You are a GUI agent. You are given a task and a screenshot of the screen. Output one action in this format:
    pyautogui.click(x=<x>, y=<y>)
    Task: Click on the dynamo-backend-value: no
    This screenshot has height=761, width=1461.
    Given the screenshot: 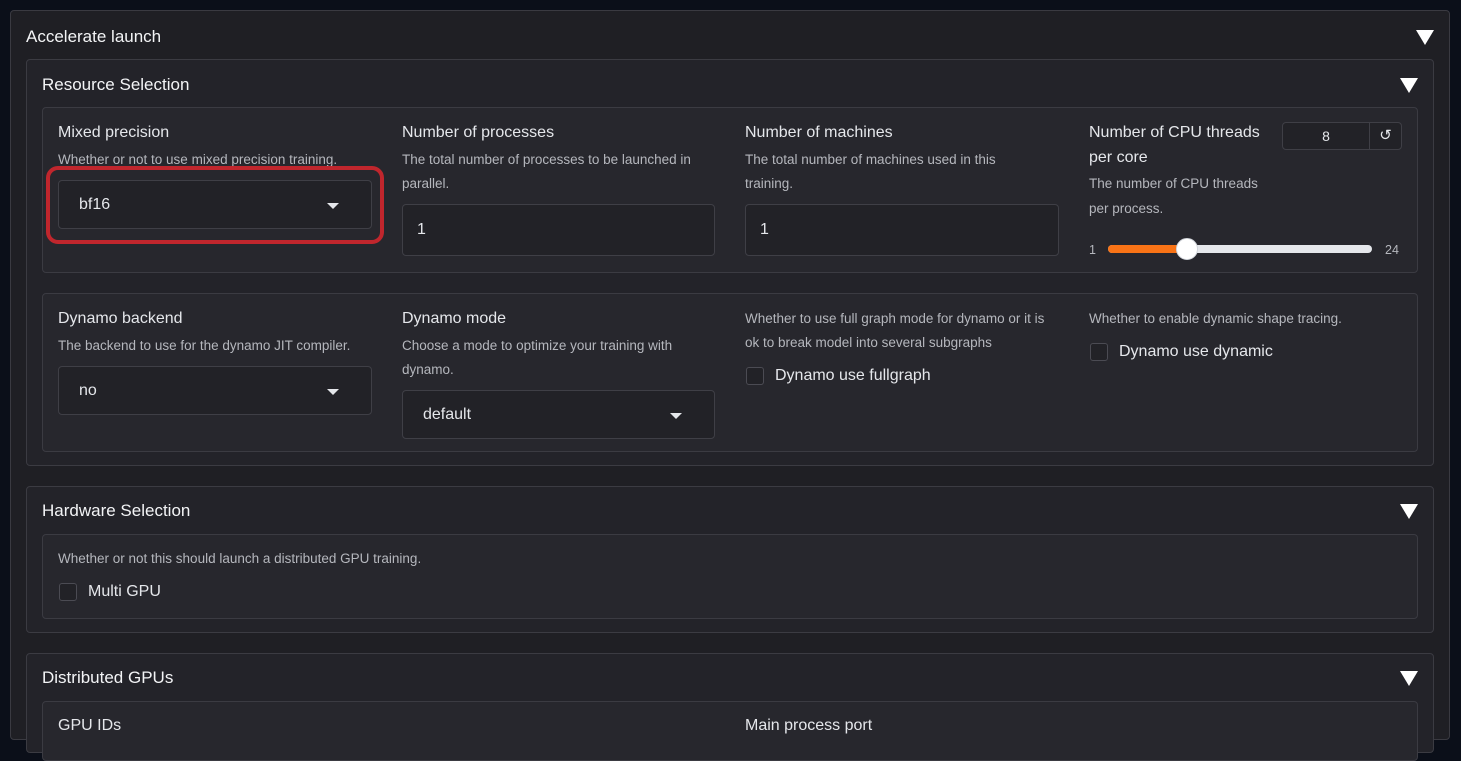 What is the action you would take?
    pyautogui.click(x=88, y=390)
    